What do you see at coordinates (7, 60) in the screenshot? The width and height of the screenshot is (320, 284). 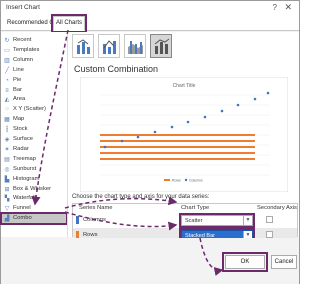 I see `column-icon: ▥` at bounding box center [7, 60].